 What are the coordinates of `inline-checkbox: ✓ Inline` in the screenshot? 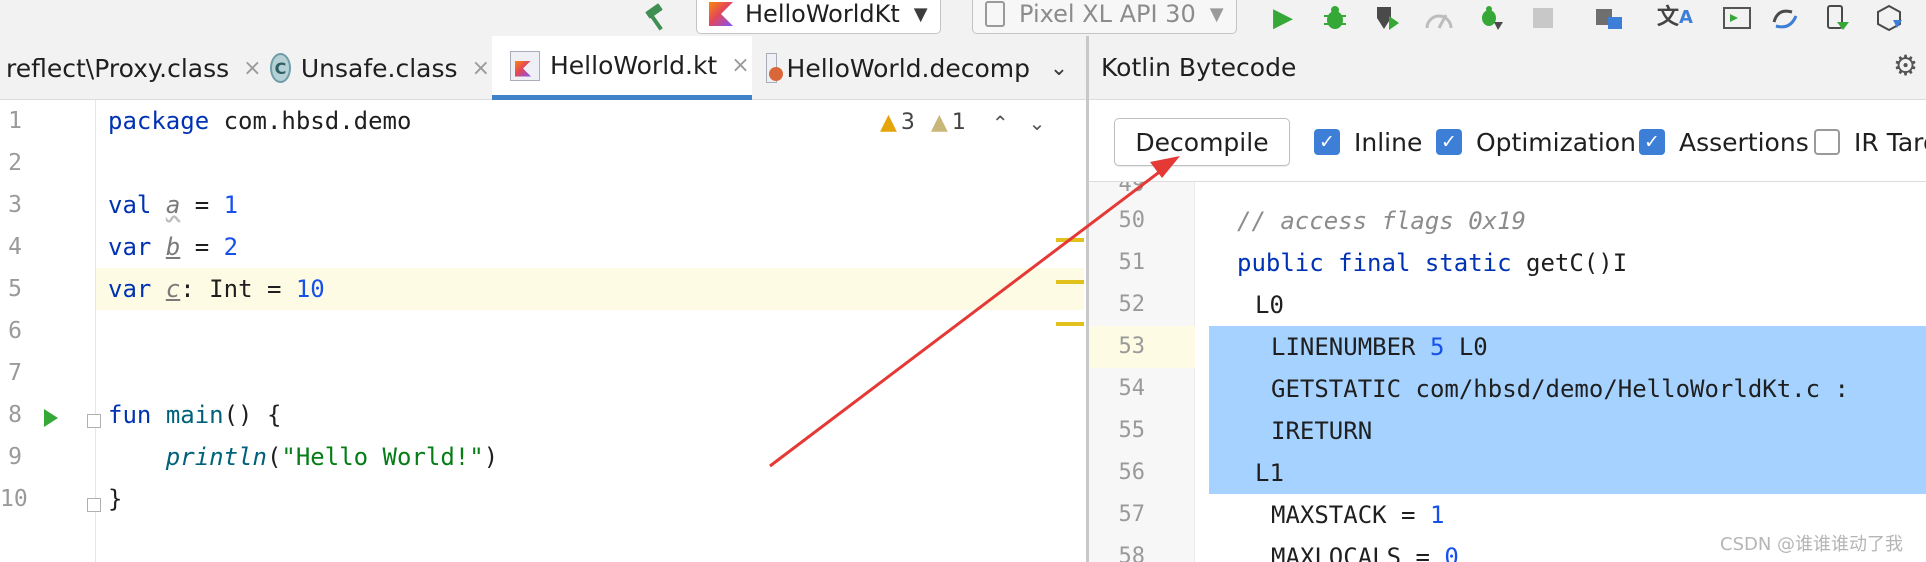 It's located at (1368, 142).